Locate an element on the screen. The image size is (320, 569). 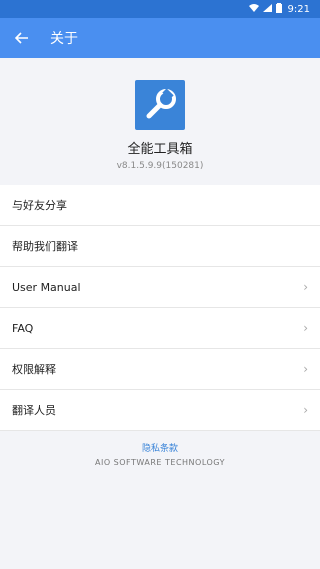
footer: 隐私条款 AIO SOFTWARE TECHNOLOGY is located at coordinates (160, 449).